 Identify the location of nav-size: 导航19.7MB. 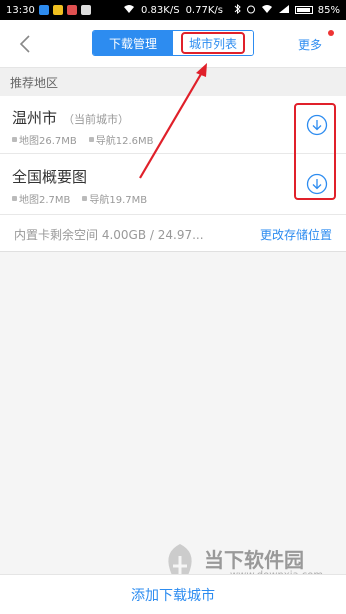
(114, 198).